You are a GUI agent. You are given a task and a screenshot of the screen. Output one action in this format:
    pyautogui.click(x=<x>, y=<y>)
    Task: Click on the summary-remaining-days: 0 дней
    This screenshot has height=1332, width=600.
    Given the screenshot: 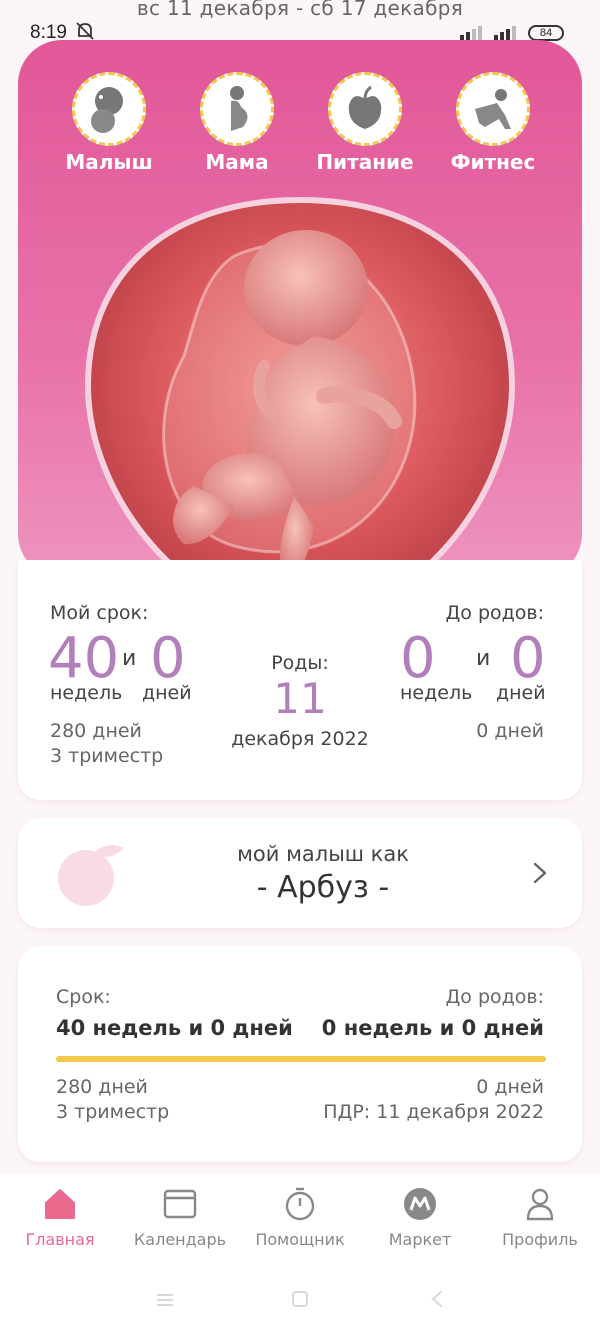 What is the action you would take?
    pyautogui.click(x=510, y=1087)
    